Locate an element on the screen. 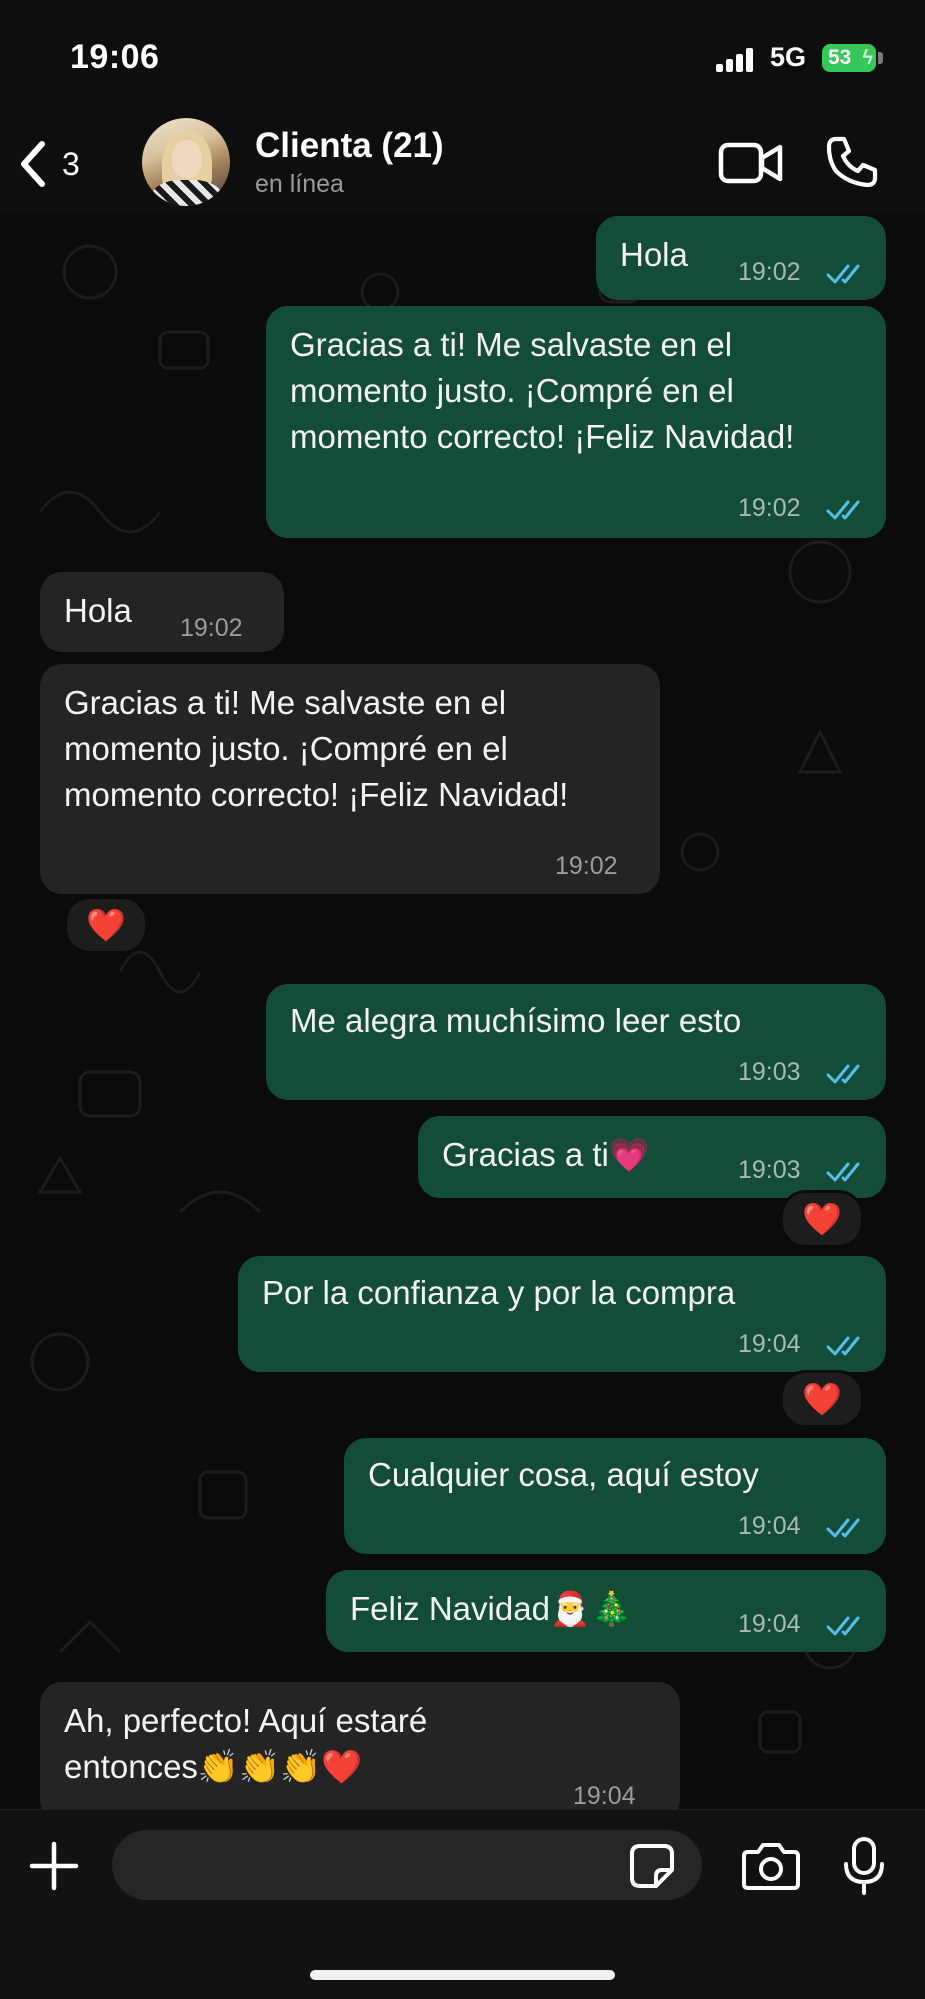  video-call-button is located at coordinates (751, 163).